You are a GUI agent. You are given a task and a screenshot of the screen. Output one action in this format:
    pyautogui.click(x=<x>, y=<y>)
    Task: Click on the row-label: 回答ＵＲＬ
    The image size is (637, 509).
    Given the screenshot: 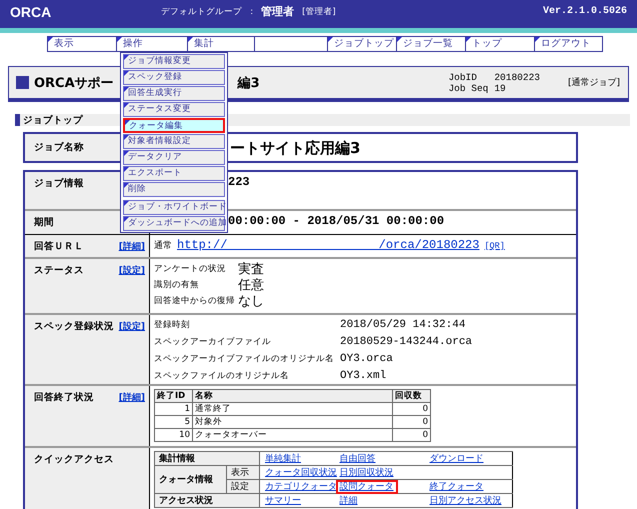 What is the action you would take?
    pyautogui.click(x=59, y=246)
    